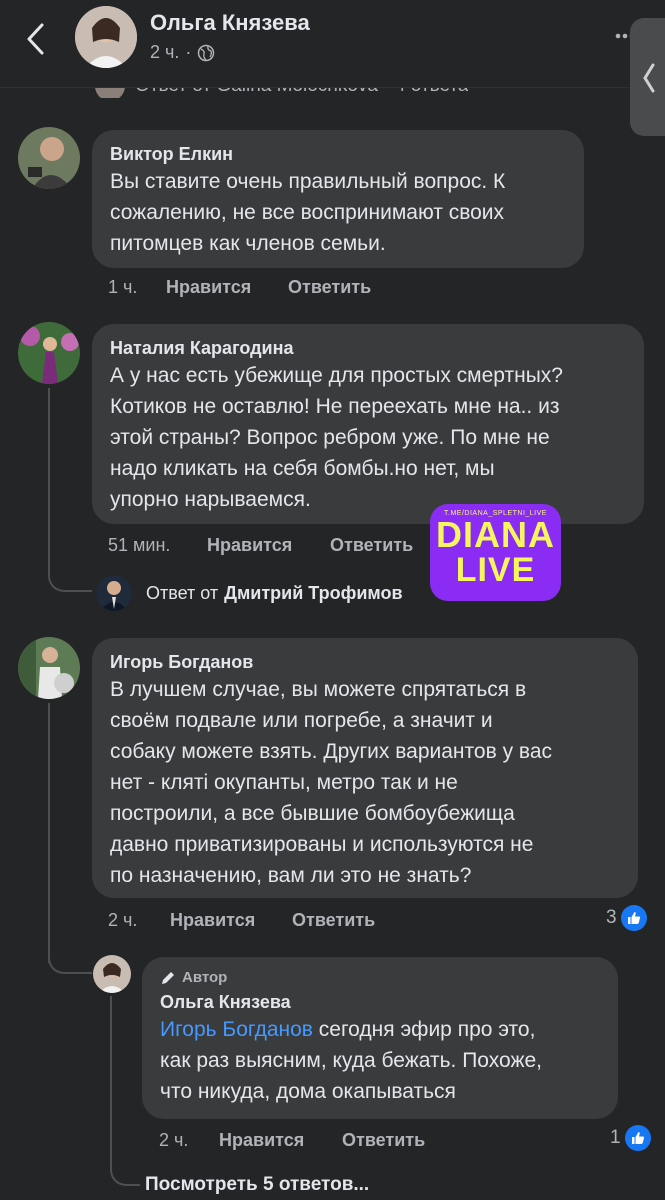 This screenshot has height=1200, width=665. I want to click on reply-prefix: Ответ от, so click(182, 592).